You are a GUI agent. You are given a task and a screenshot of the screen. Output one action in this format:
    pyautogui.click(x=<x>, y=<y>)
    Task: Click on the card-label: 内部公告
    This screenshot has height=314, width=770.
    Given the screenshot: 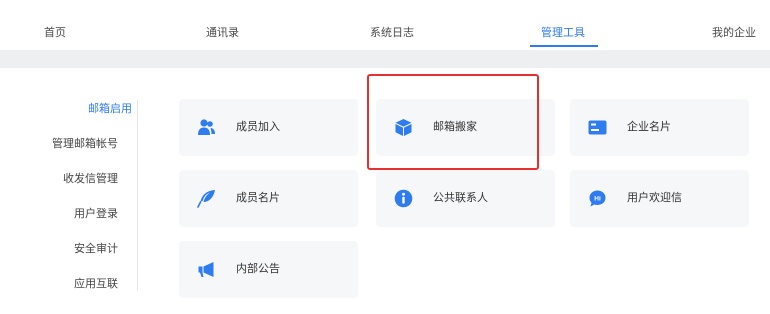 What is the action you would take?
    pyautogui.click(x=258, y=268)
    